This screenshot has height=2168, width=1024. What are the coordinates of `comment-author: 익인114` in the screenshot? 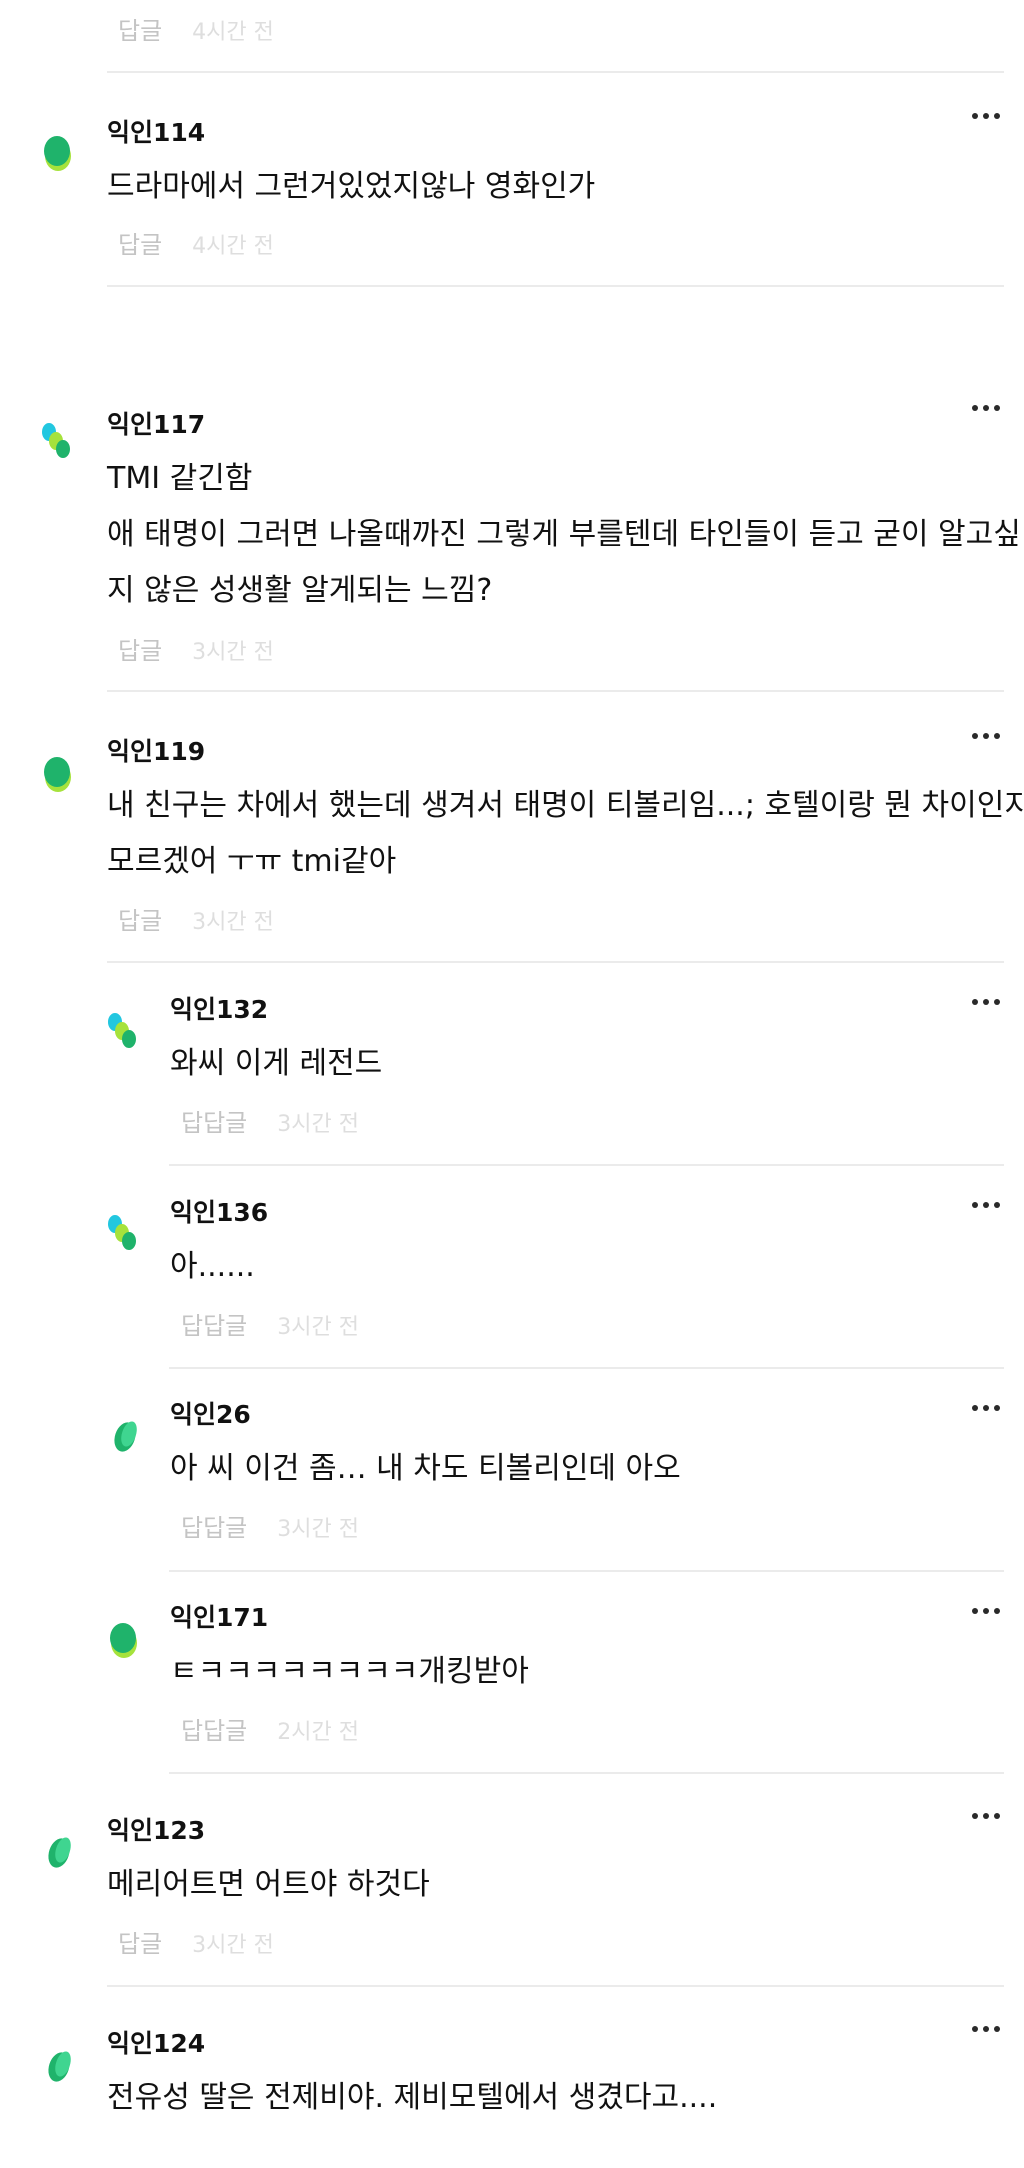 It's located at (156, 132).